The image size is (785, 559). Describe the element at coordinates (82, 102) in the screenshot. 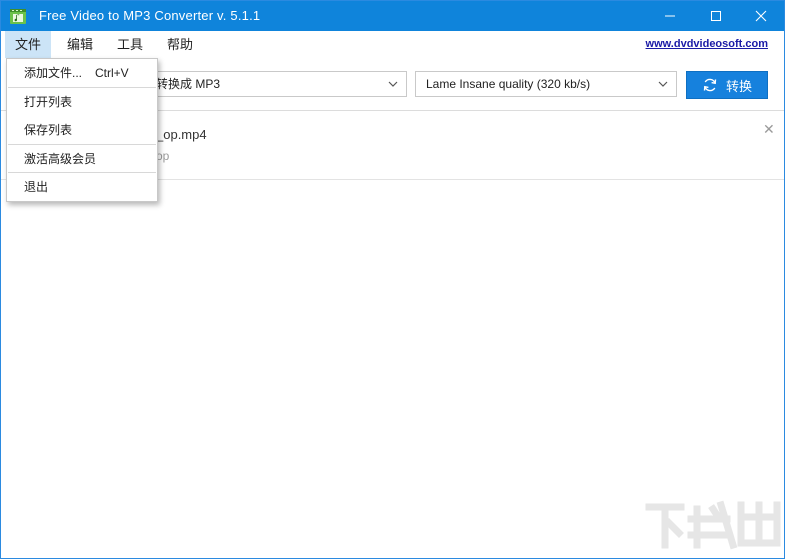

I see `menu-item-open-list: 打开列表` at that location.